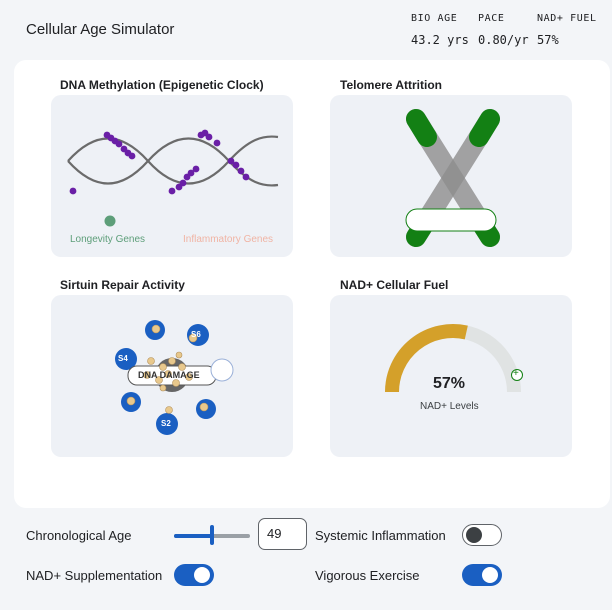 The image size is (612, 610). Describe the element at coordinates (282, 534) in the screenshot. I see `age-input: 49` at that location.